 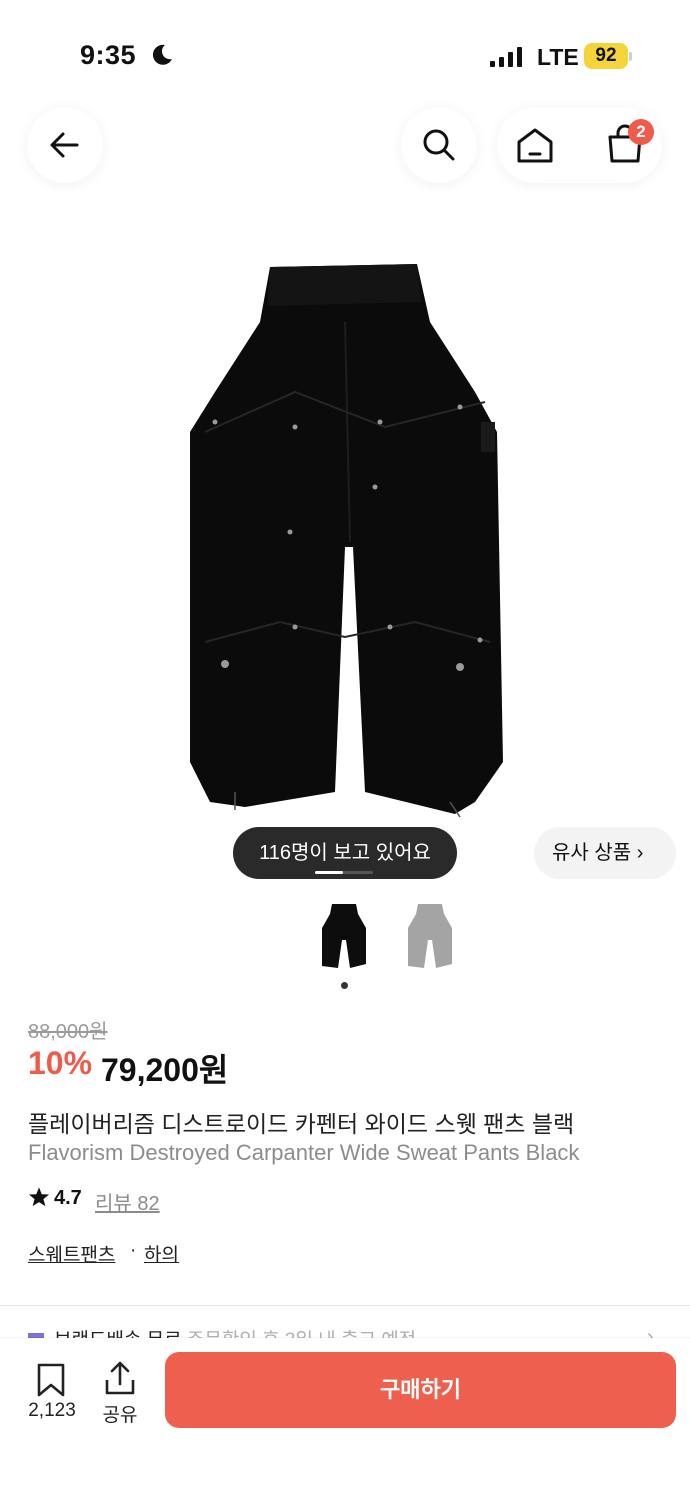 I want to click on thumbnail-selected-dot, so click(x=344, y=985).